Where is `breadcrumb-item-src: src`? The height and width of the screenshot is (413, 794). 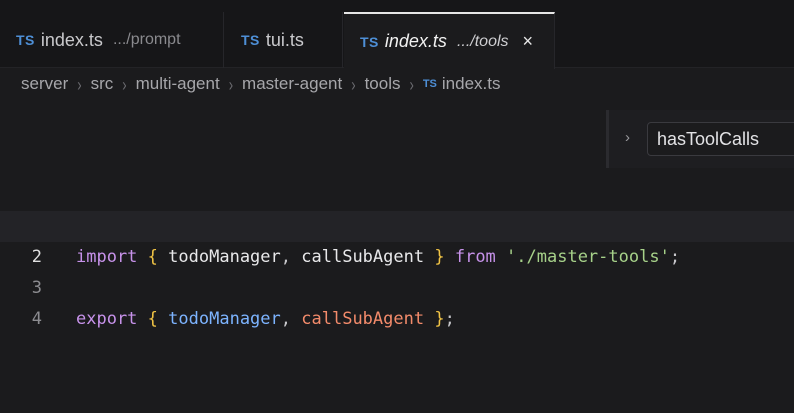
breadcrumb-item-src: src is located at coordinates (102, 84).